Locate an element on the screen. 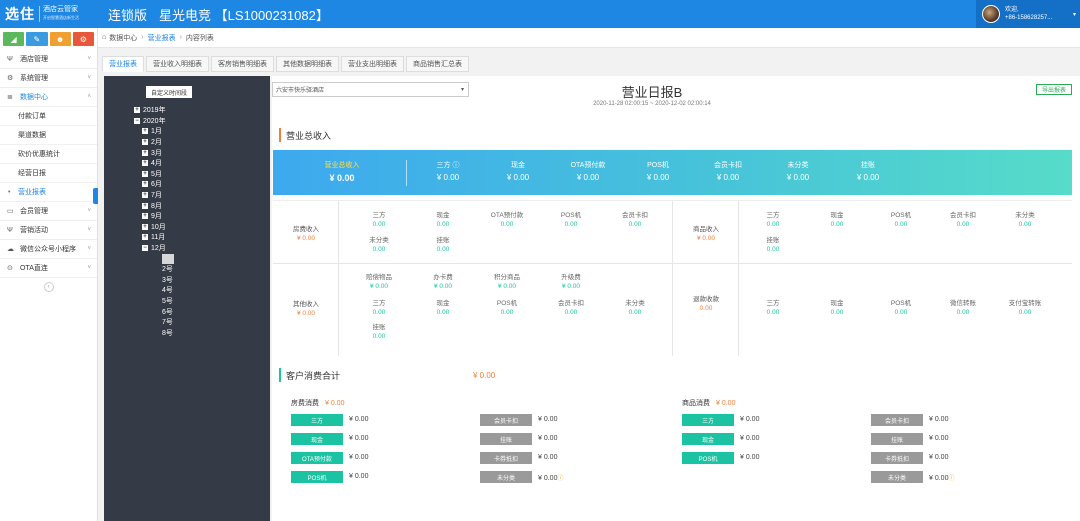  users-icon: ☻ is located at coordinates (60, 39).